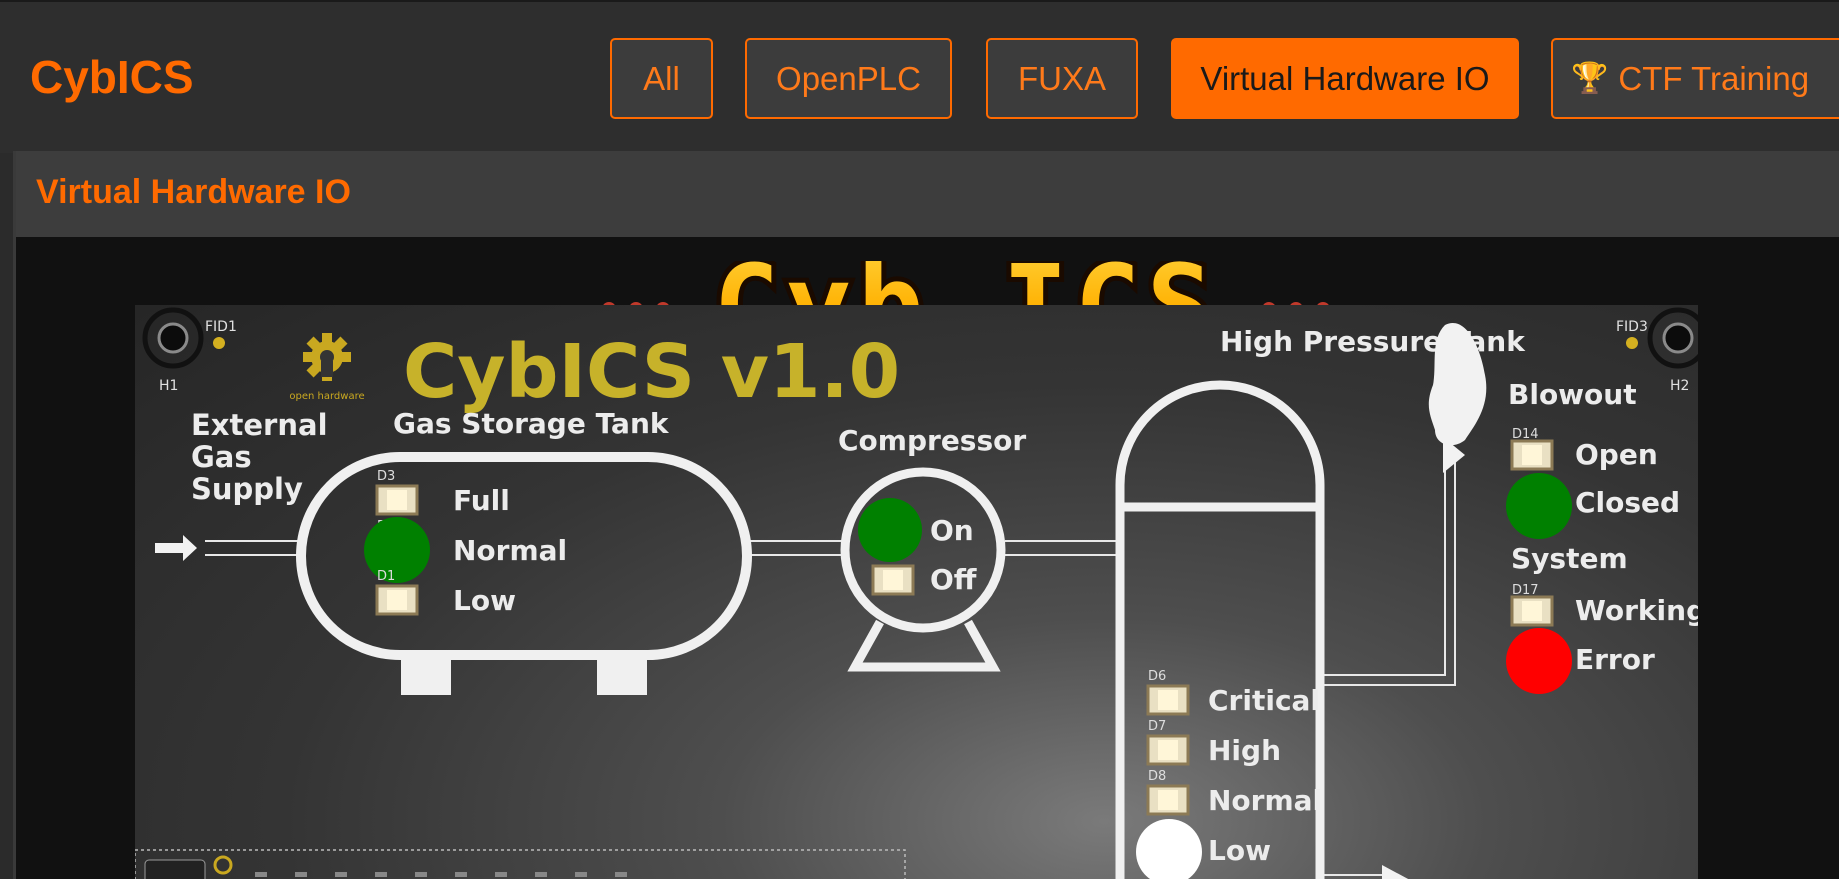 This screenshot has width=1839, height=879. What do you see at coordinates (193, 192) in the screenshot?
I see `panel-title: Virtual Hardware IO` at bounding box center [193, 192].